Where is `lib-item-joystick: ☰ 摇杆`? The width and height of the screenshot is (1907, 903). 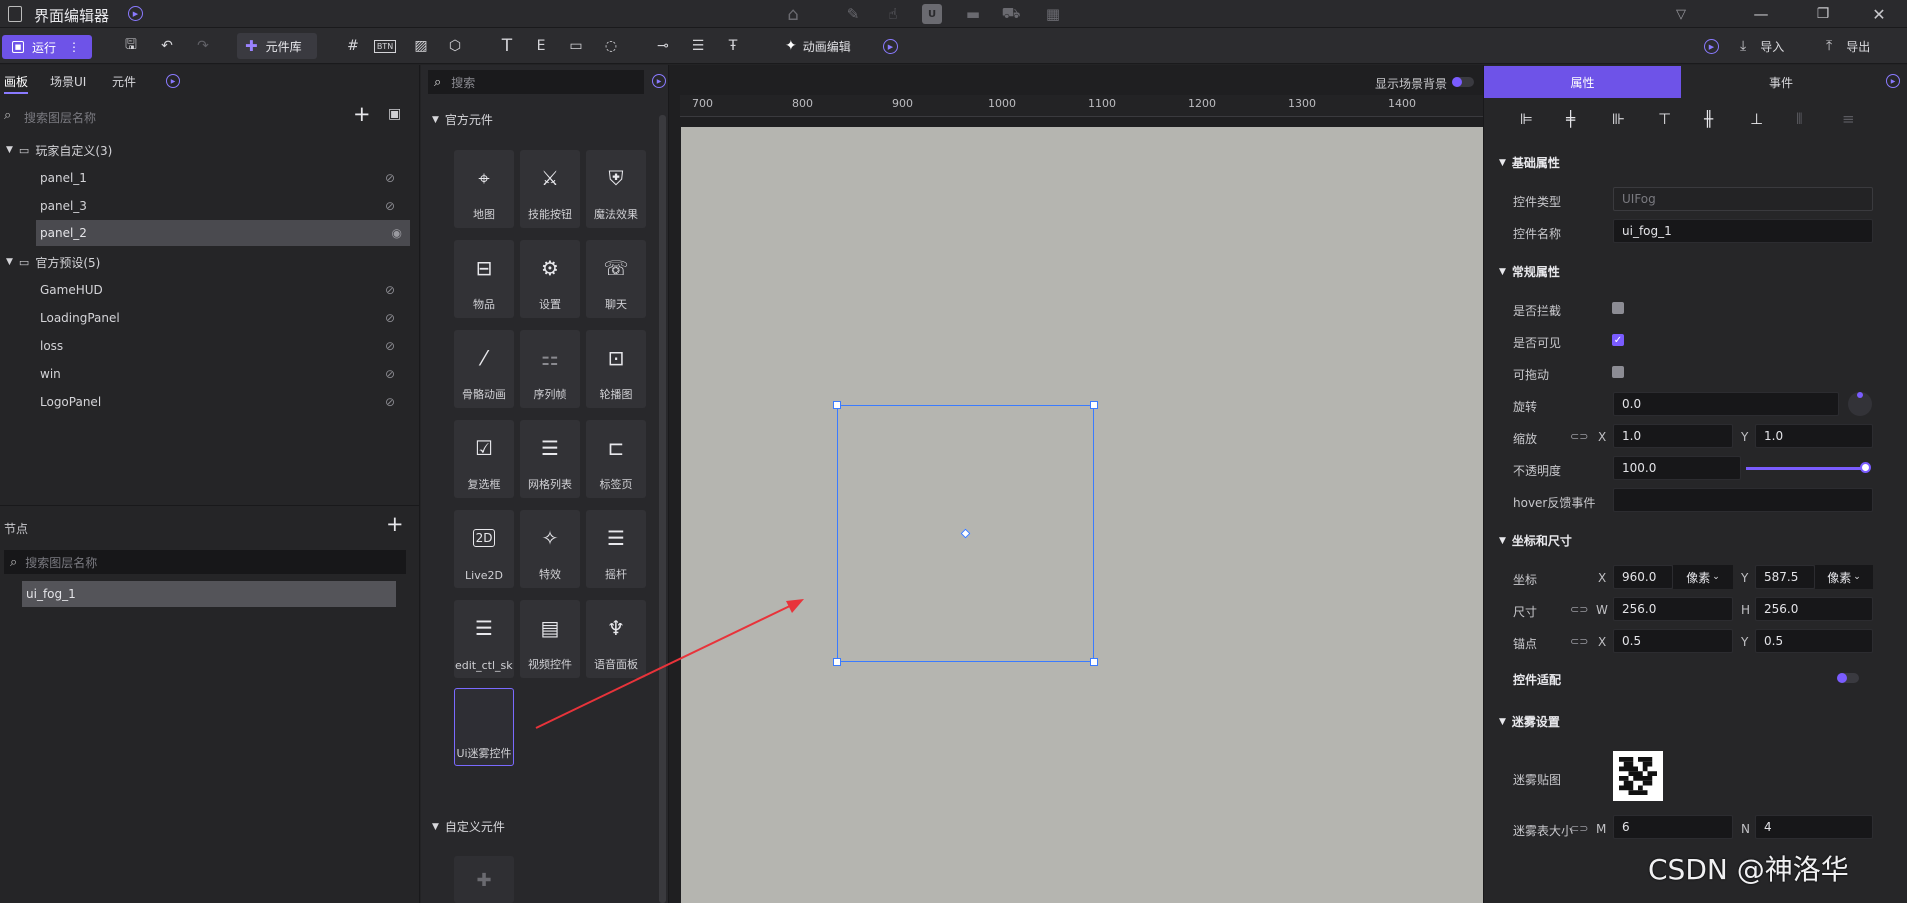
lib-item-joystick: ☰ 摇杆 is located at coordinates (616, 549).